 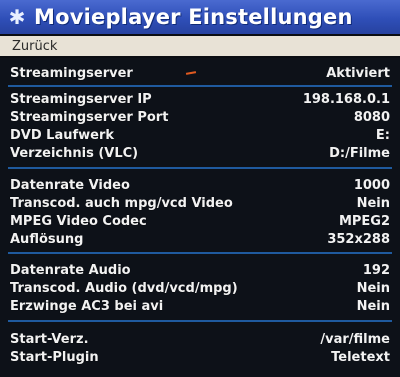 I want to click on setting-label: Datenrate Audio, so click(x=70, y=270).